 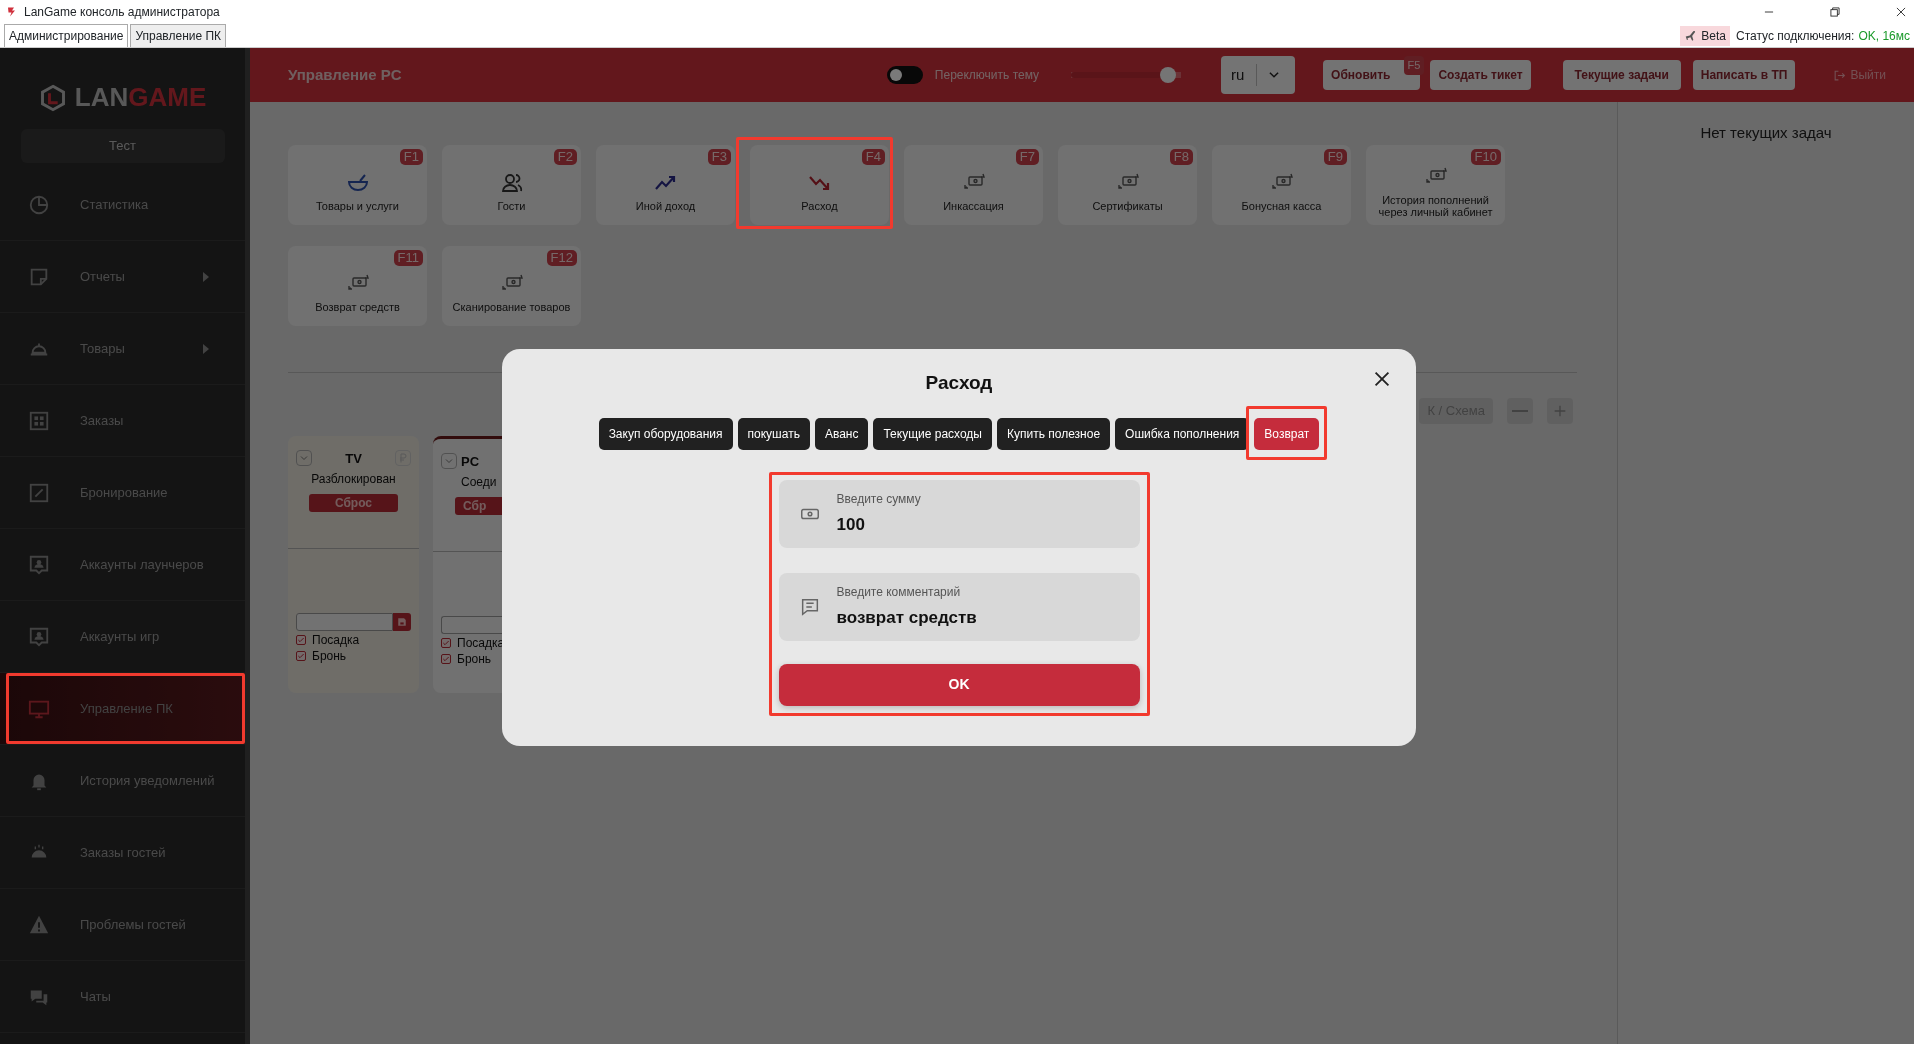 What do you see at coordinates (408, 258) in the screenshot?
I see `hotkey-badge: F11` at bounding box center [408, 258].